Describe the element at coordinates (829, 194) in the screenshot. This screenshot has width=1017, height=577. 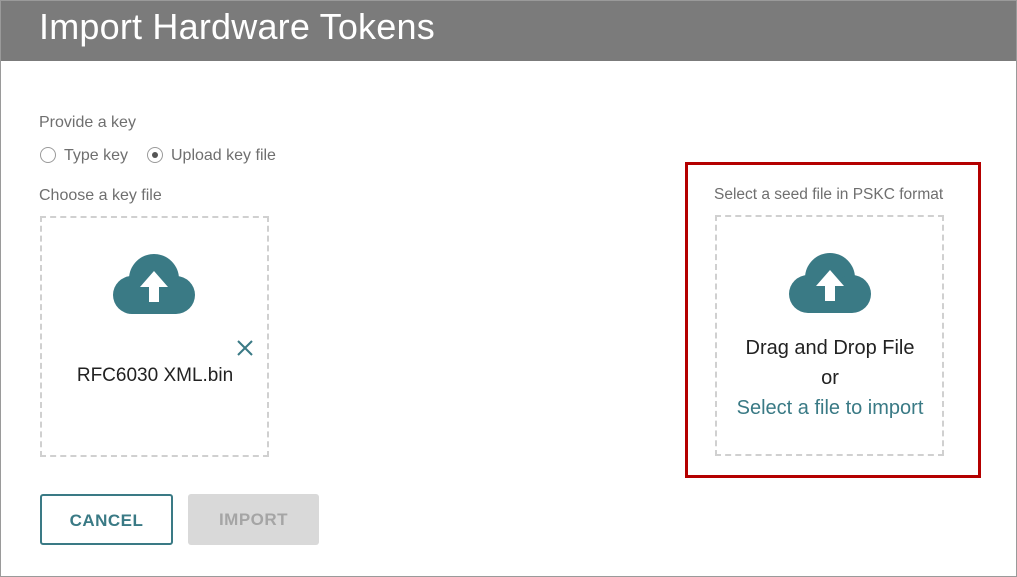
I see `seed-file-label: Select a seed file in PSKC format` at that location.